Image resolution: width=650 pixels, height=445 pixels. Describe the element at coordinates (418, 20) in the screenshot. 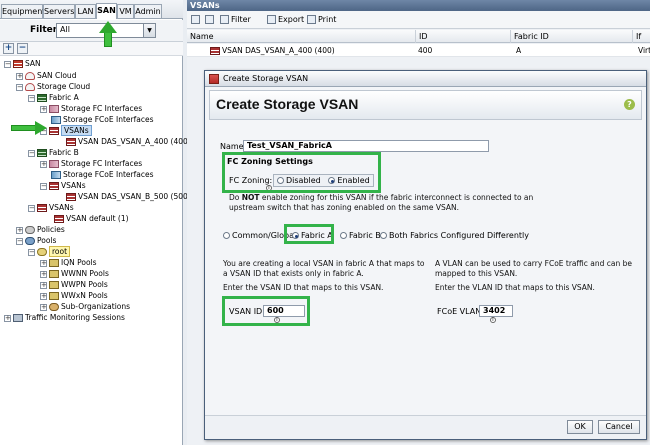

I see `content-toolbar: Filter Export Print` at that location.